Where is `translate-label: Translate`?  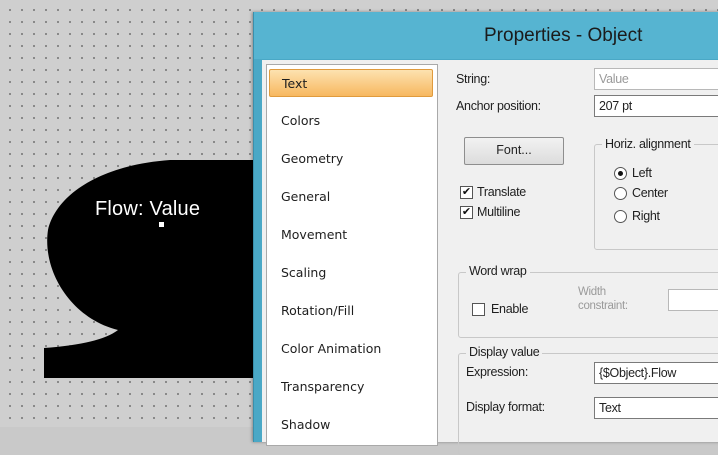
translate-label: Translate is located at coordinates (501, 192).